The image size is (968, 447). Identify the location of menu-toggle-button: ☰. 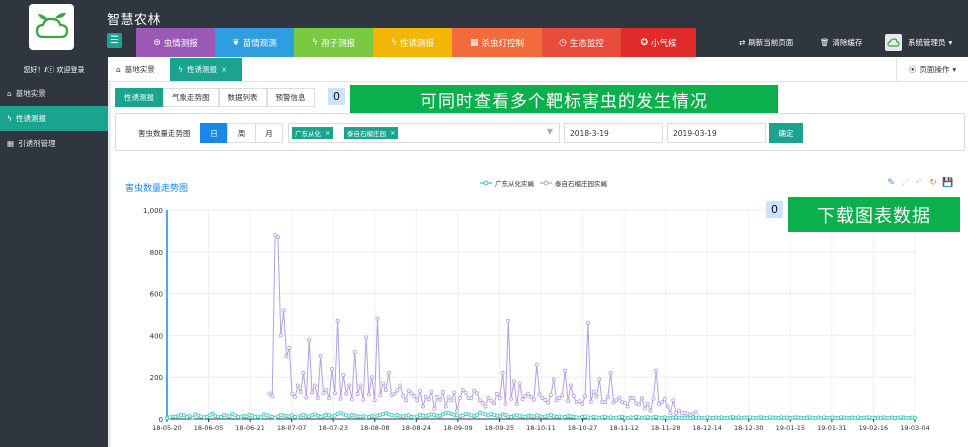
(114, 40).